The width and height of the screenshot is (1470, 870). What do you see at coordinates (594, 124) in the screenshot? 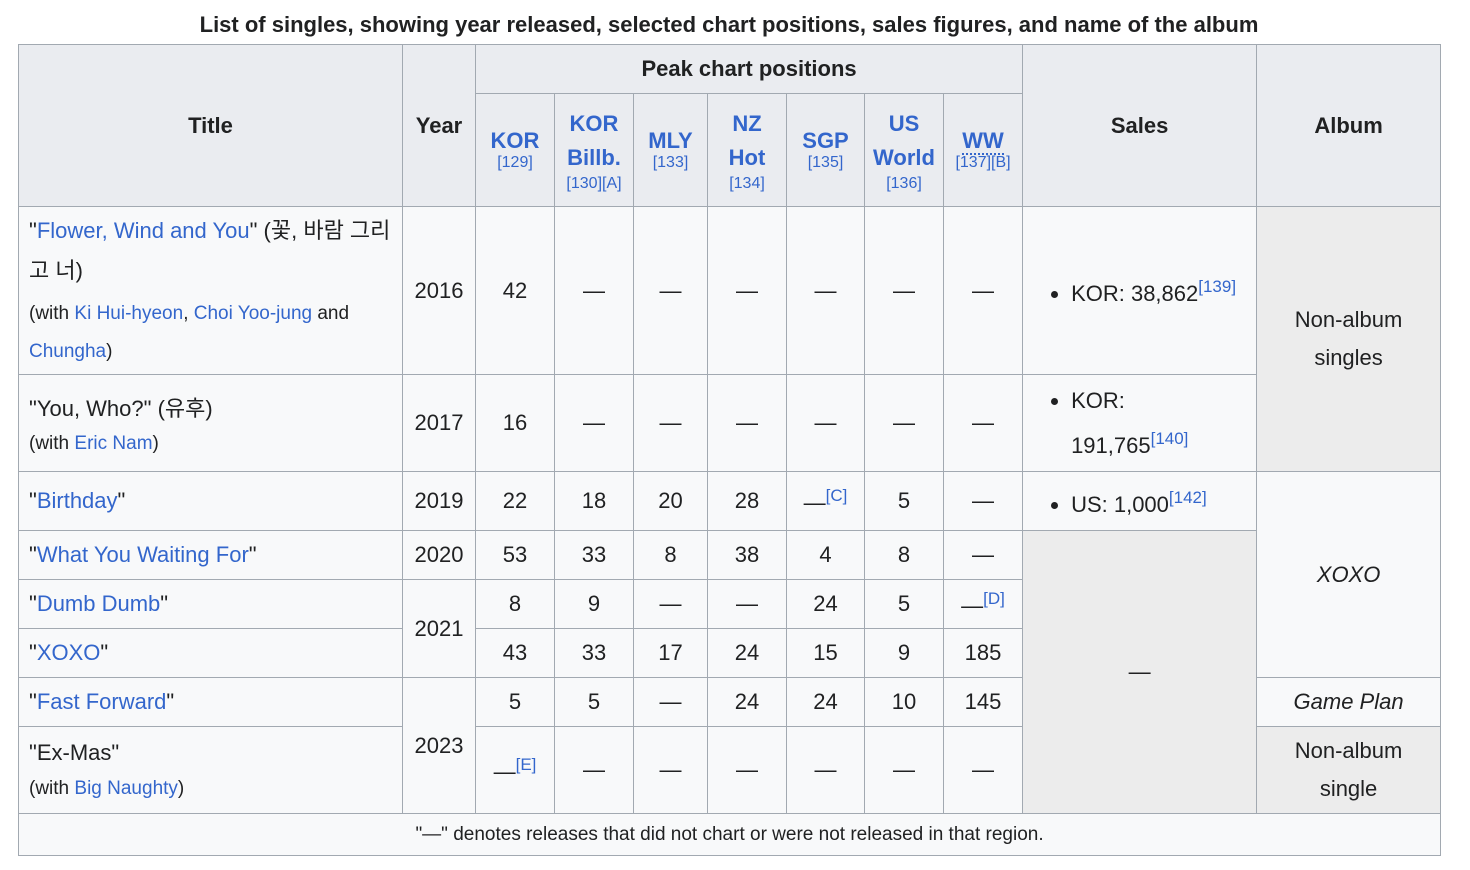
I see `chart-korb-link-1: KOR` at bounding box center [594, 124].